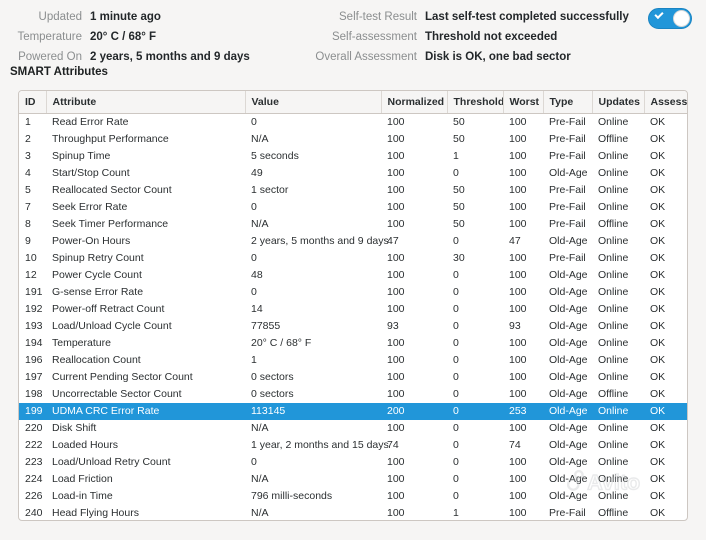 Image resolution: width=706 pixels, height=540 pixels. Describe the element at coordinates (32, 411) in the screenshot. I see `cell-id: 199` at that location.